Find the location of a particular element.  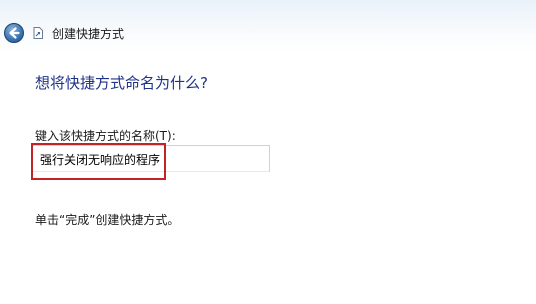

shortcut-icon is located at coordinates (38, 33).